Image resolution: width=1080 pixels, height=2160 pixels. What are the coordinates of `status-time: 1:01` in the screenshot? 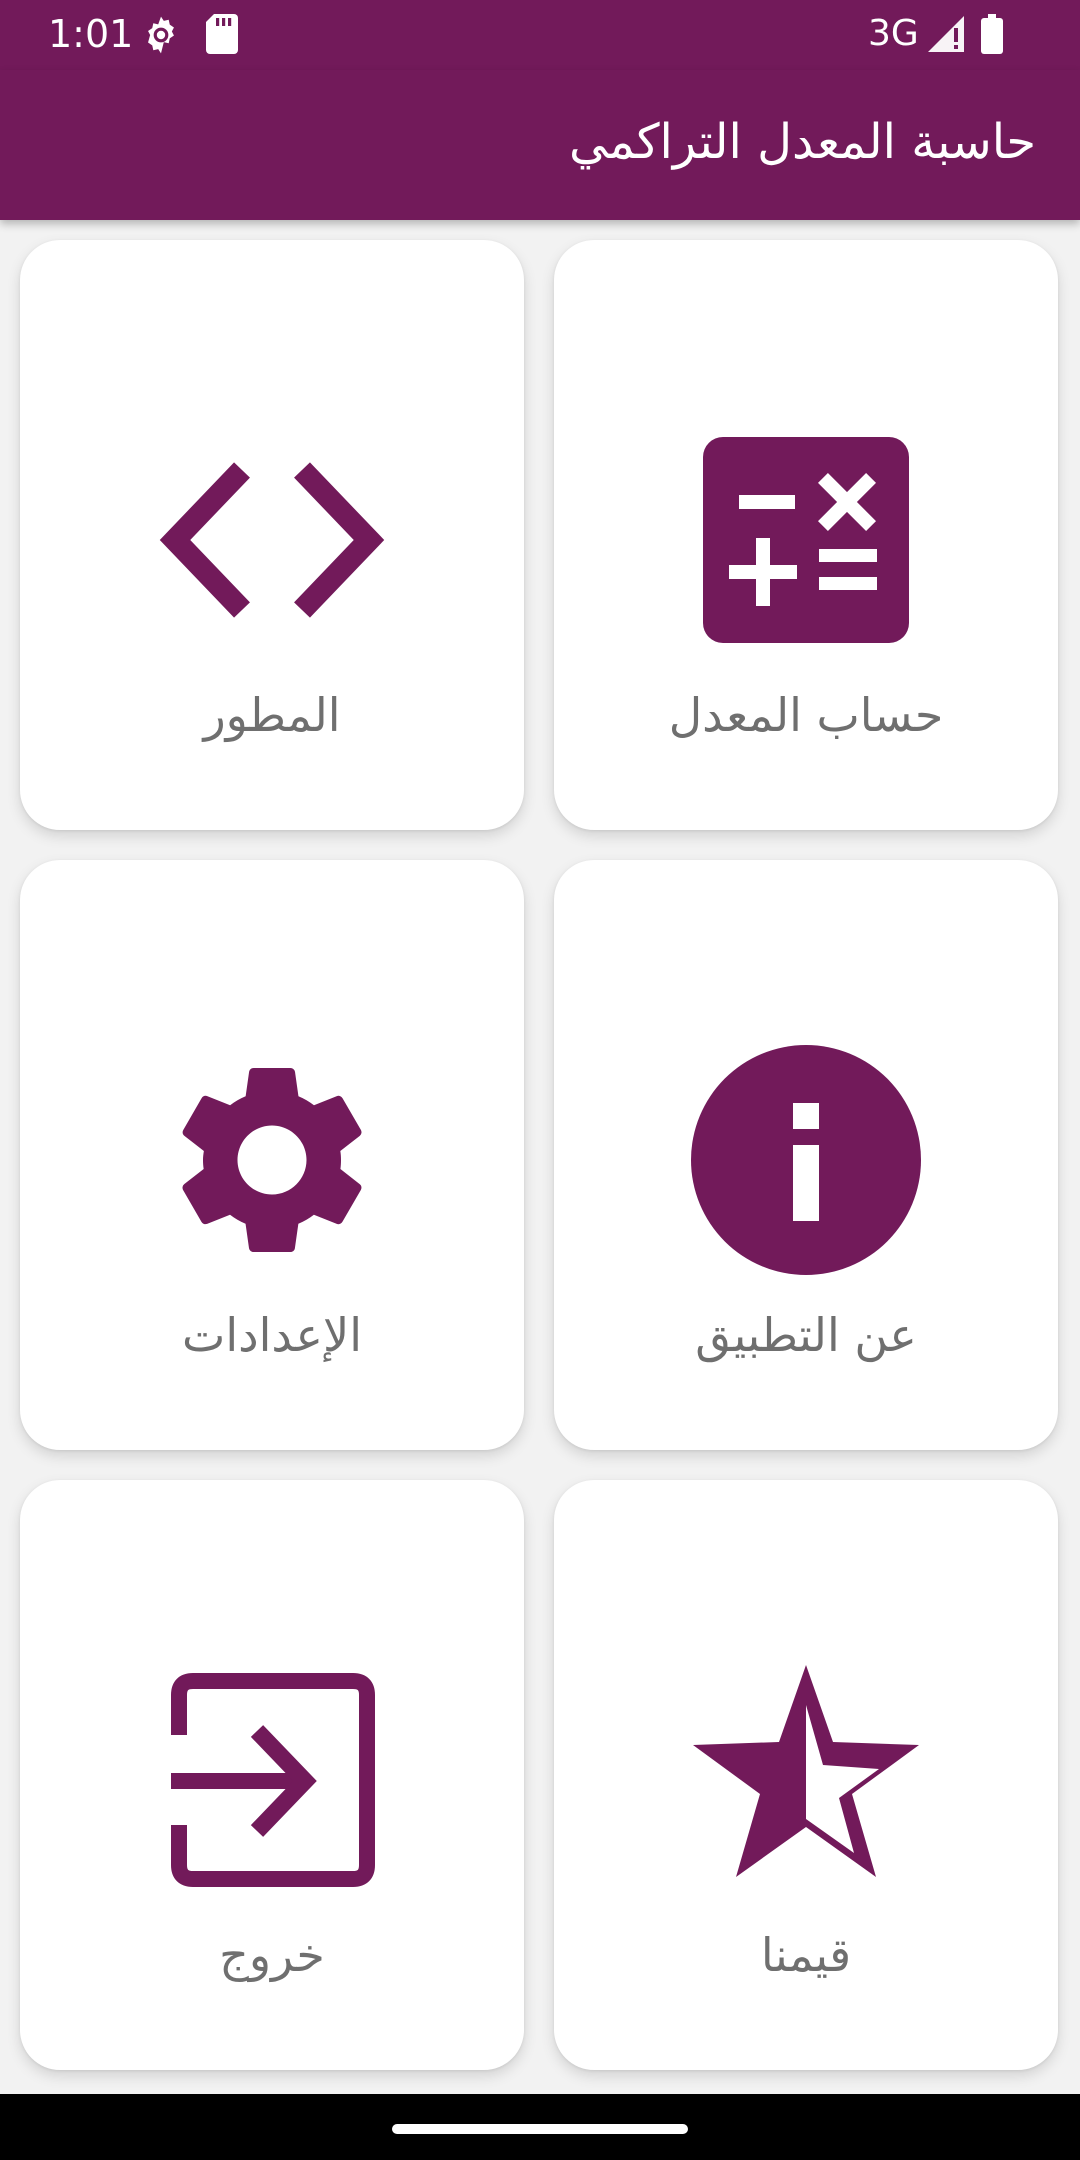 It's located at (91, 34).